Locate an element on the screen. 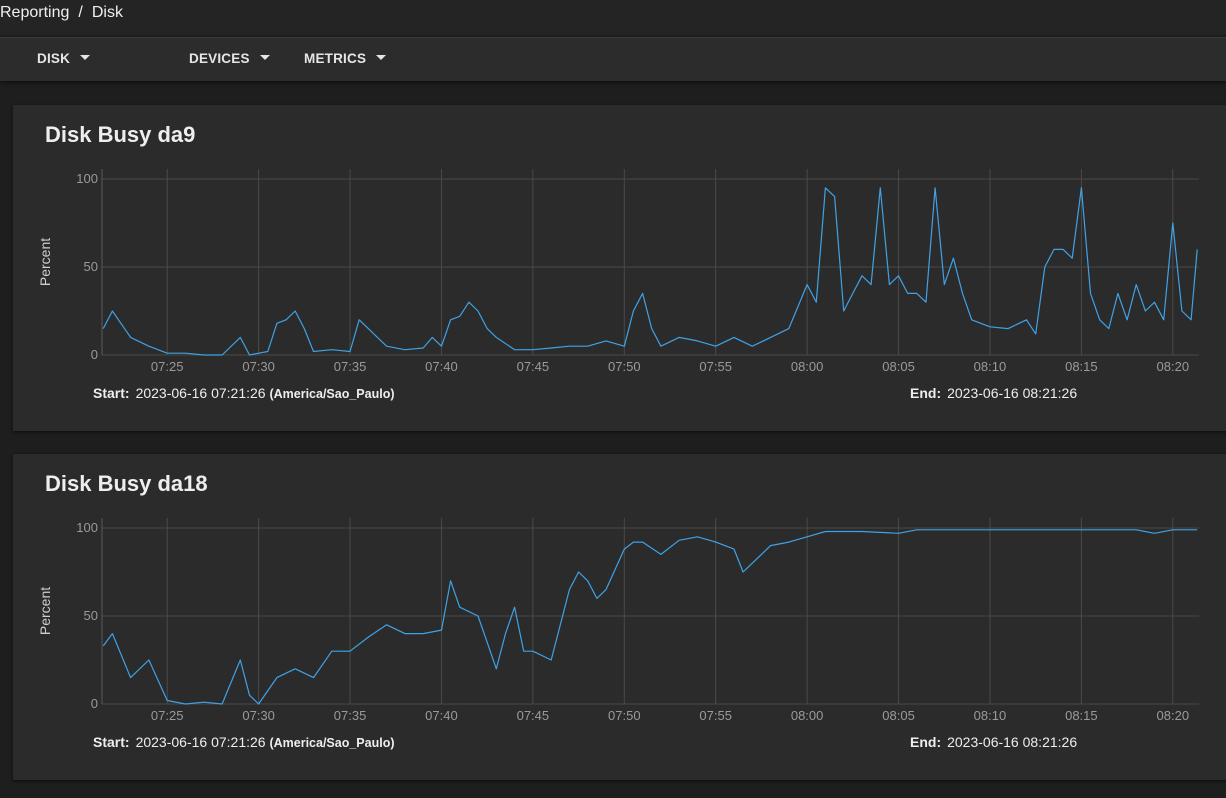 This screenshot has height=798, width=1226. disk-menu-label: DISK is located at coordinates (54, 58).